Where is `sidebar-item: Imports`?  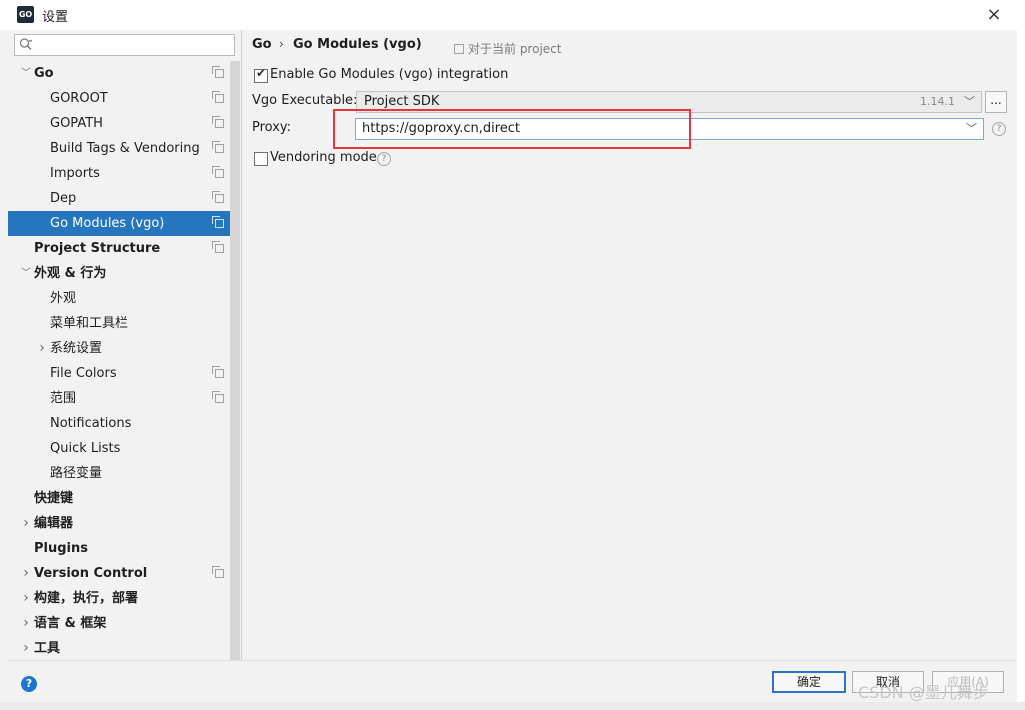 sidebar-item: Imports is located at coordinates (119, 173).